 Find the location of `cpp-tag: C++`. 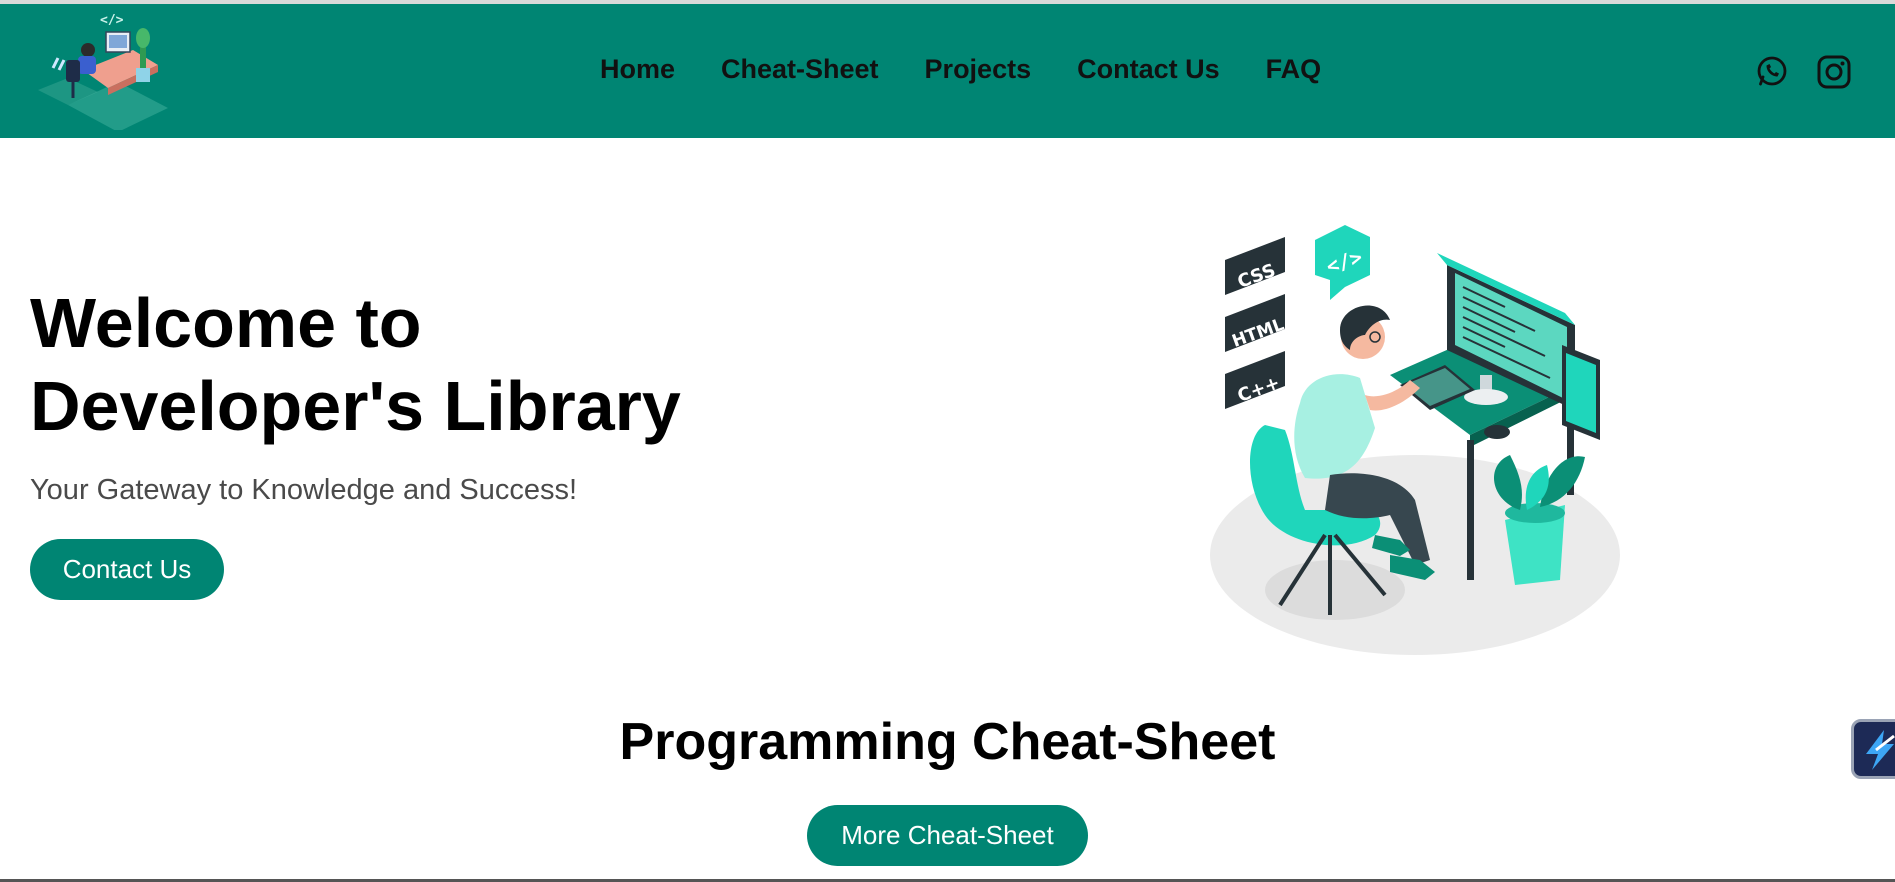

cpp-tag: C++ is located at coordinates (1255, 380).